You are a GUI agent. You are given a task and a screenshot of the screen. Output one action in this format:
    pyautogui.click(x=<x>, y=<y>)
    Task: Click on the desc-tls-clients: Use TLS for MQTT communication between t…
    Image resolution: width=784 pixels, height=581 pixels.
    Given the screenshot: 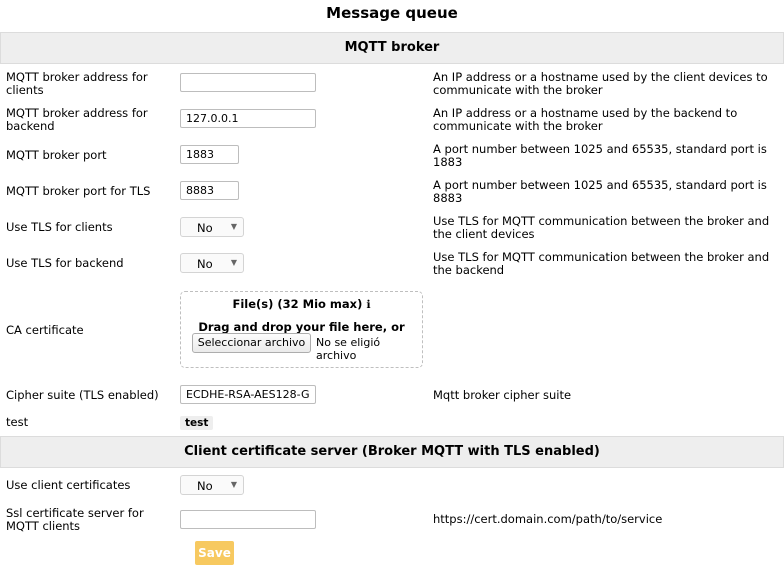 What is the action you would take?
    pyautogui.click(x=601, y=227)
    